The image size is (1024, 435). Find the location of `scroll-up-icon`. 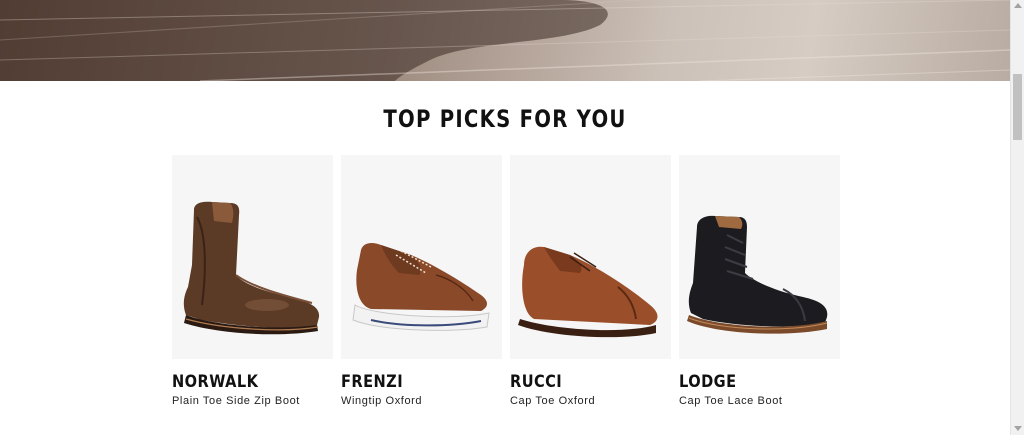

scroll-up-icon is located at coordinates (1018, 5).